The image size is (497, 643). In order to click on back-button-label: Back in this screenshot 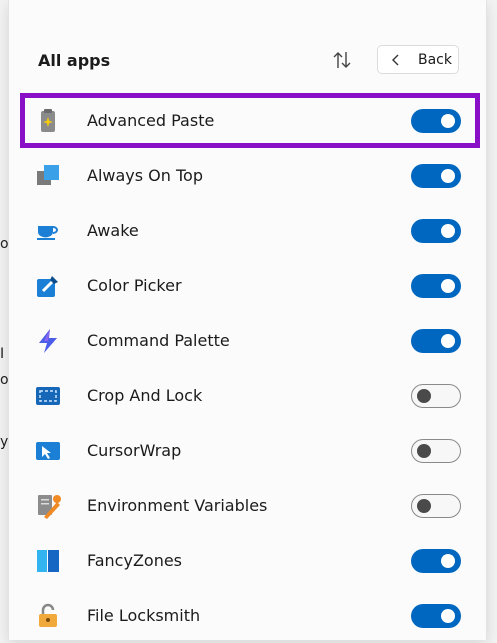, I will do `click(435, 60)`.